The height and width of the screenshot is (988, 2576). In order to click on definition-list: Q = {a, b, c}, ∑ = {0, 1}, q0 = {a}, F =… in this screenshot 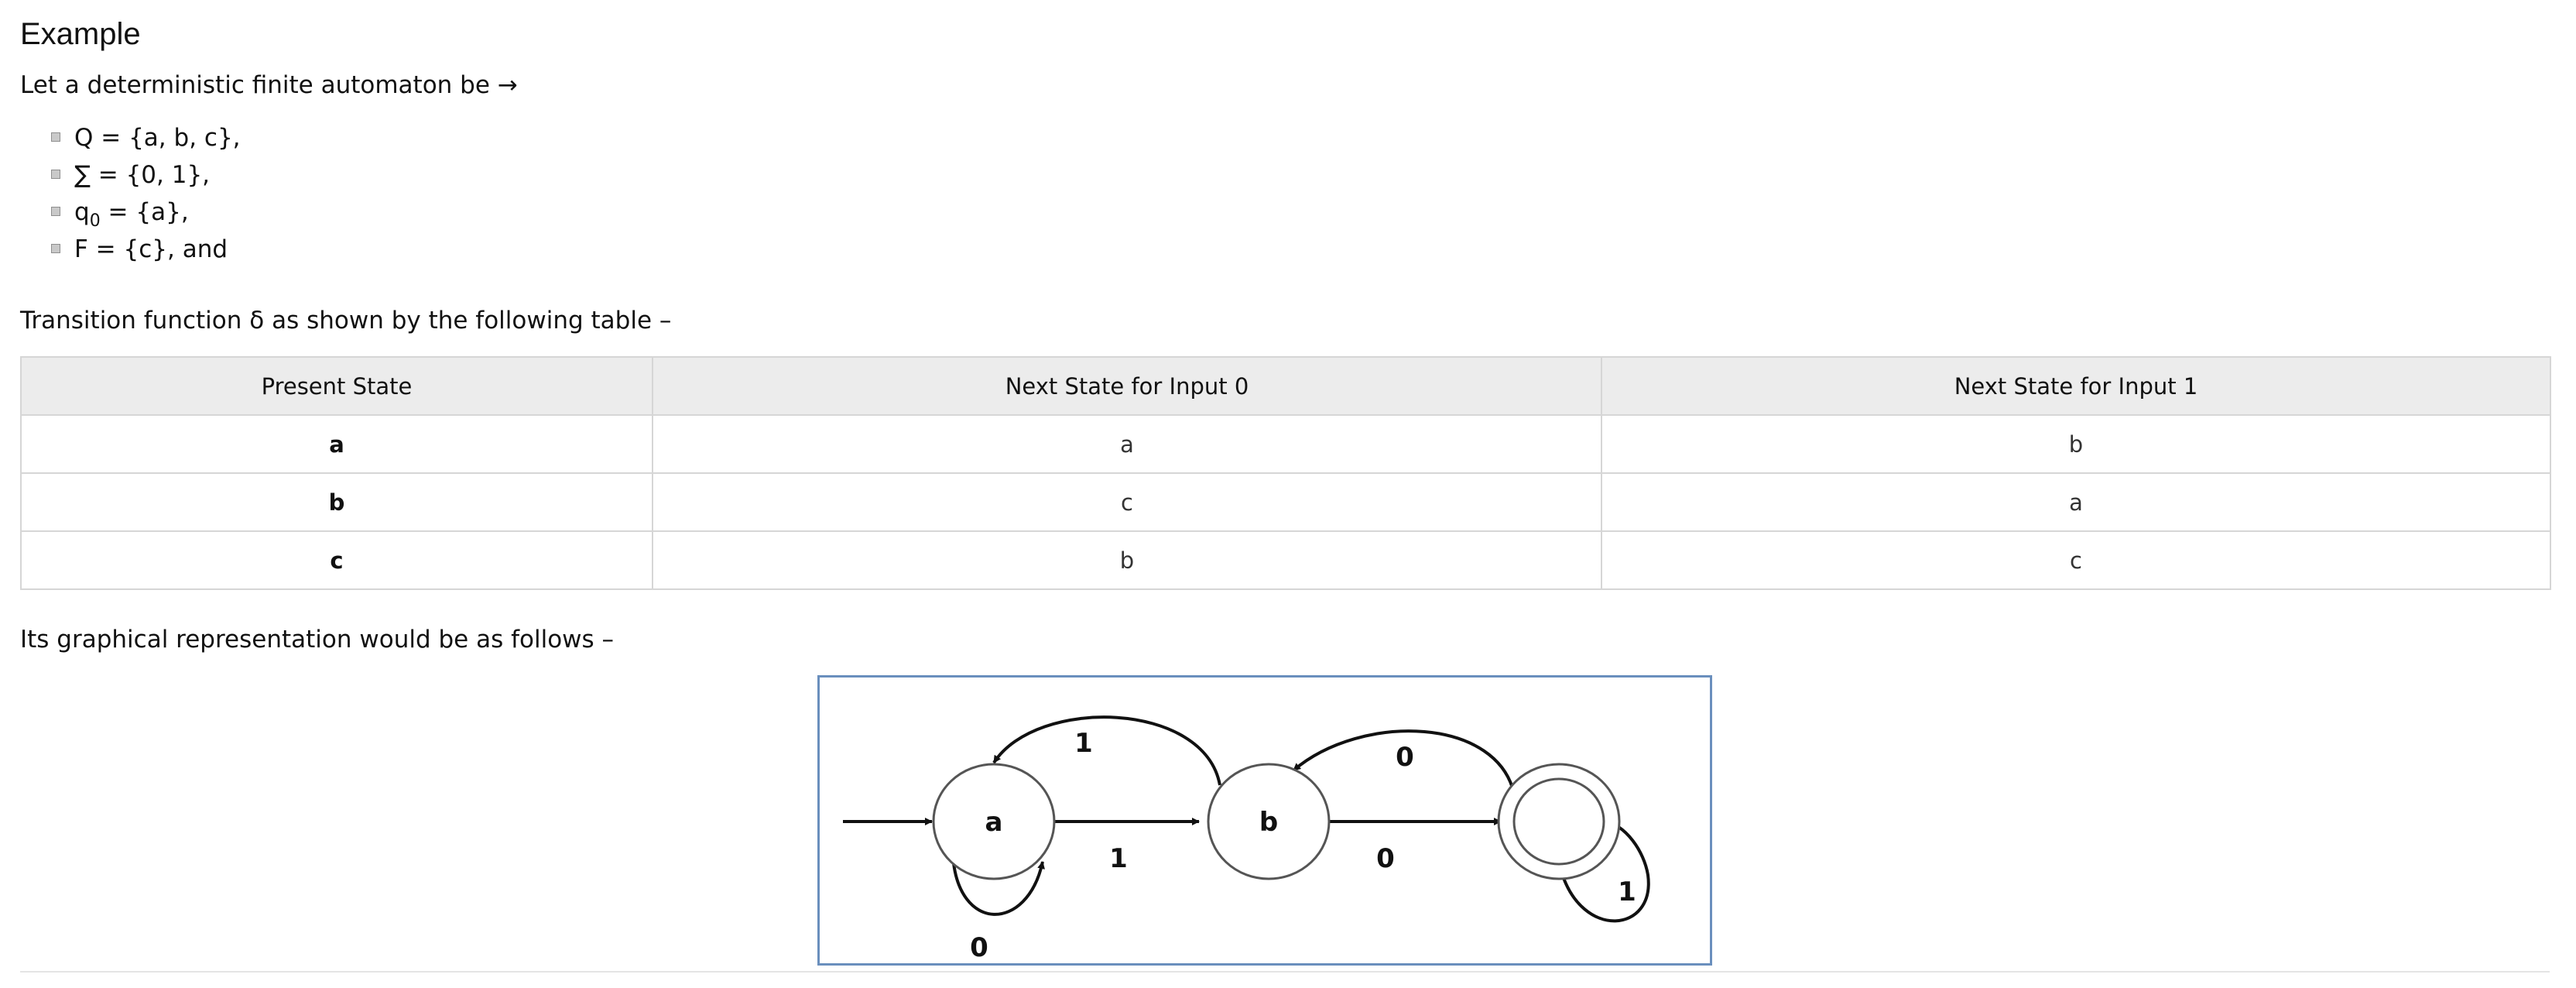, I will do `click(146, 197)`.